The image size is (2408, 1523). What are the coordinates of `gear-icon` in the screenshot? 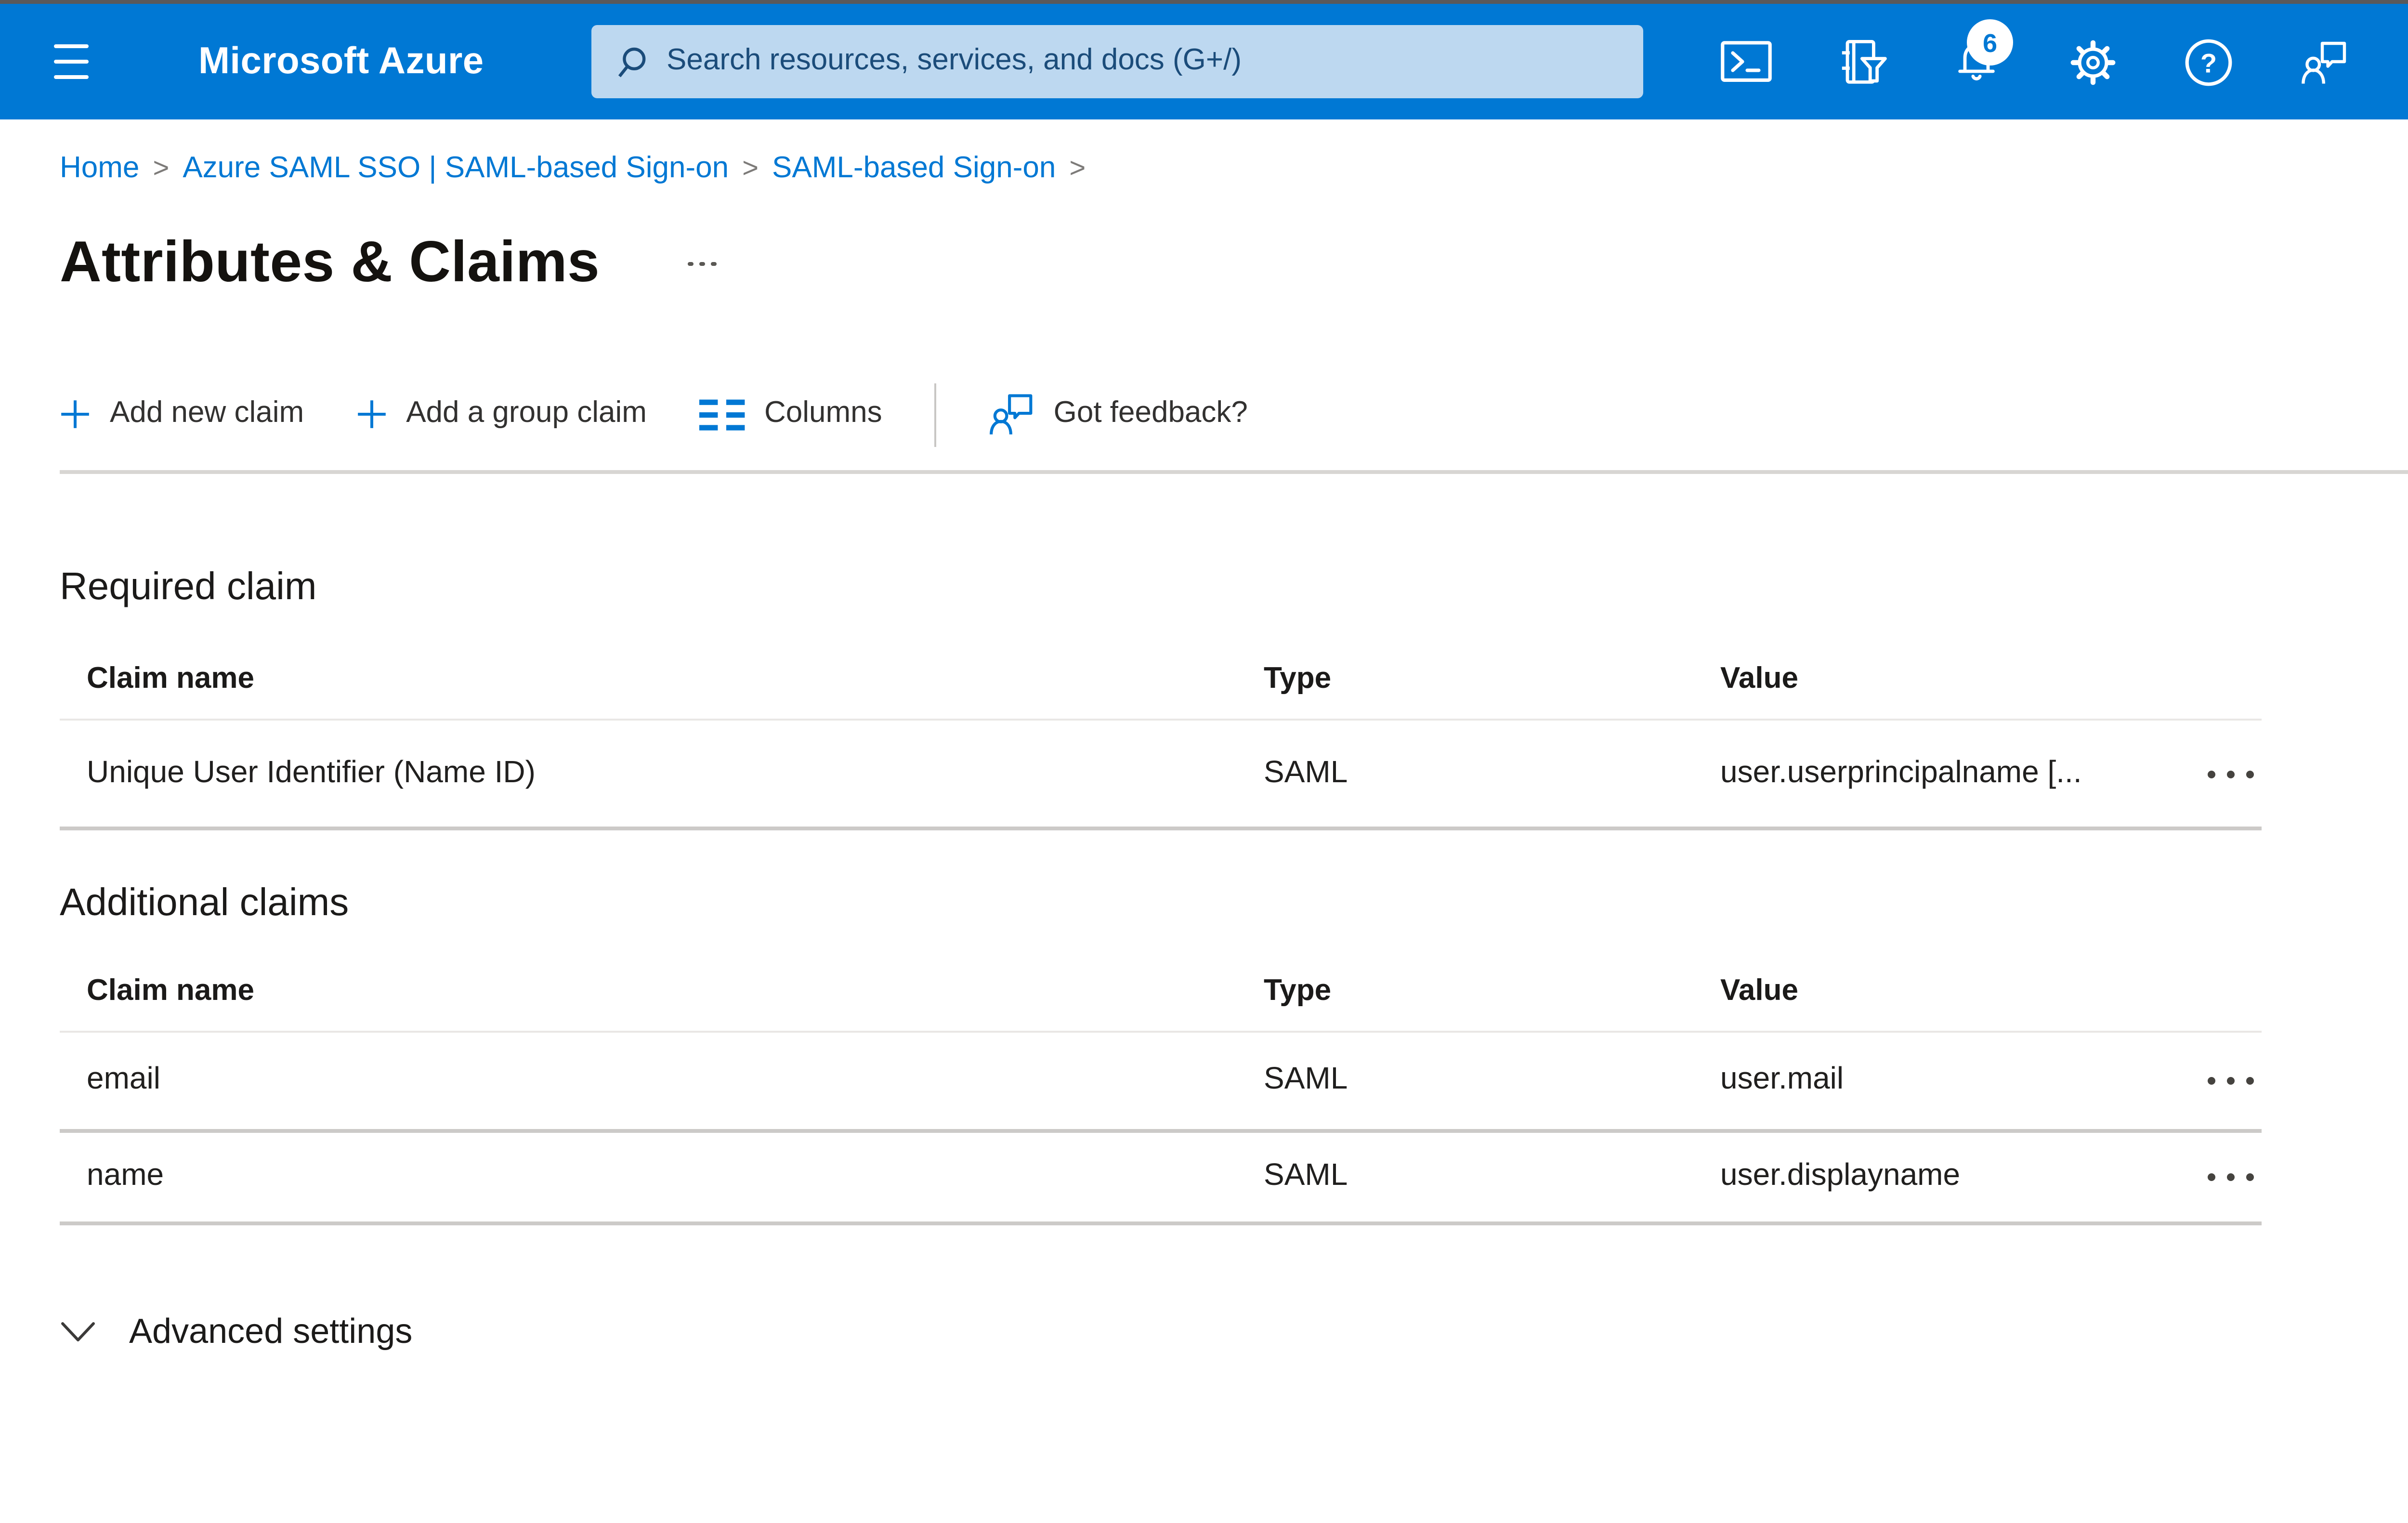 It's located at (2092, 61).